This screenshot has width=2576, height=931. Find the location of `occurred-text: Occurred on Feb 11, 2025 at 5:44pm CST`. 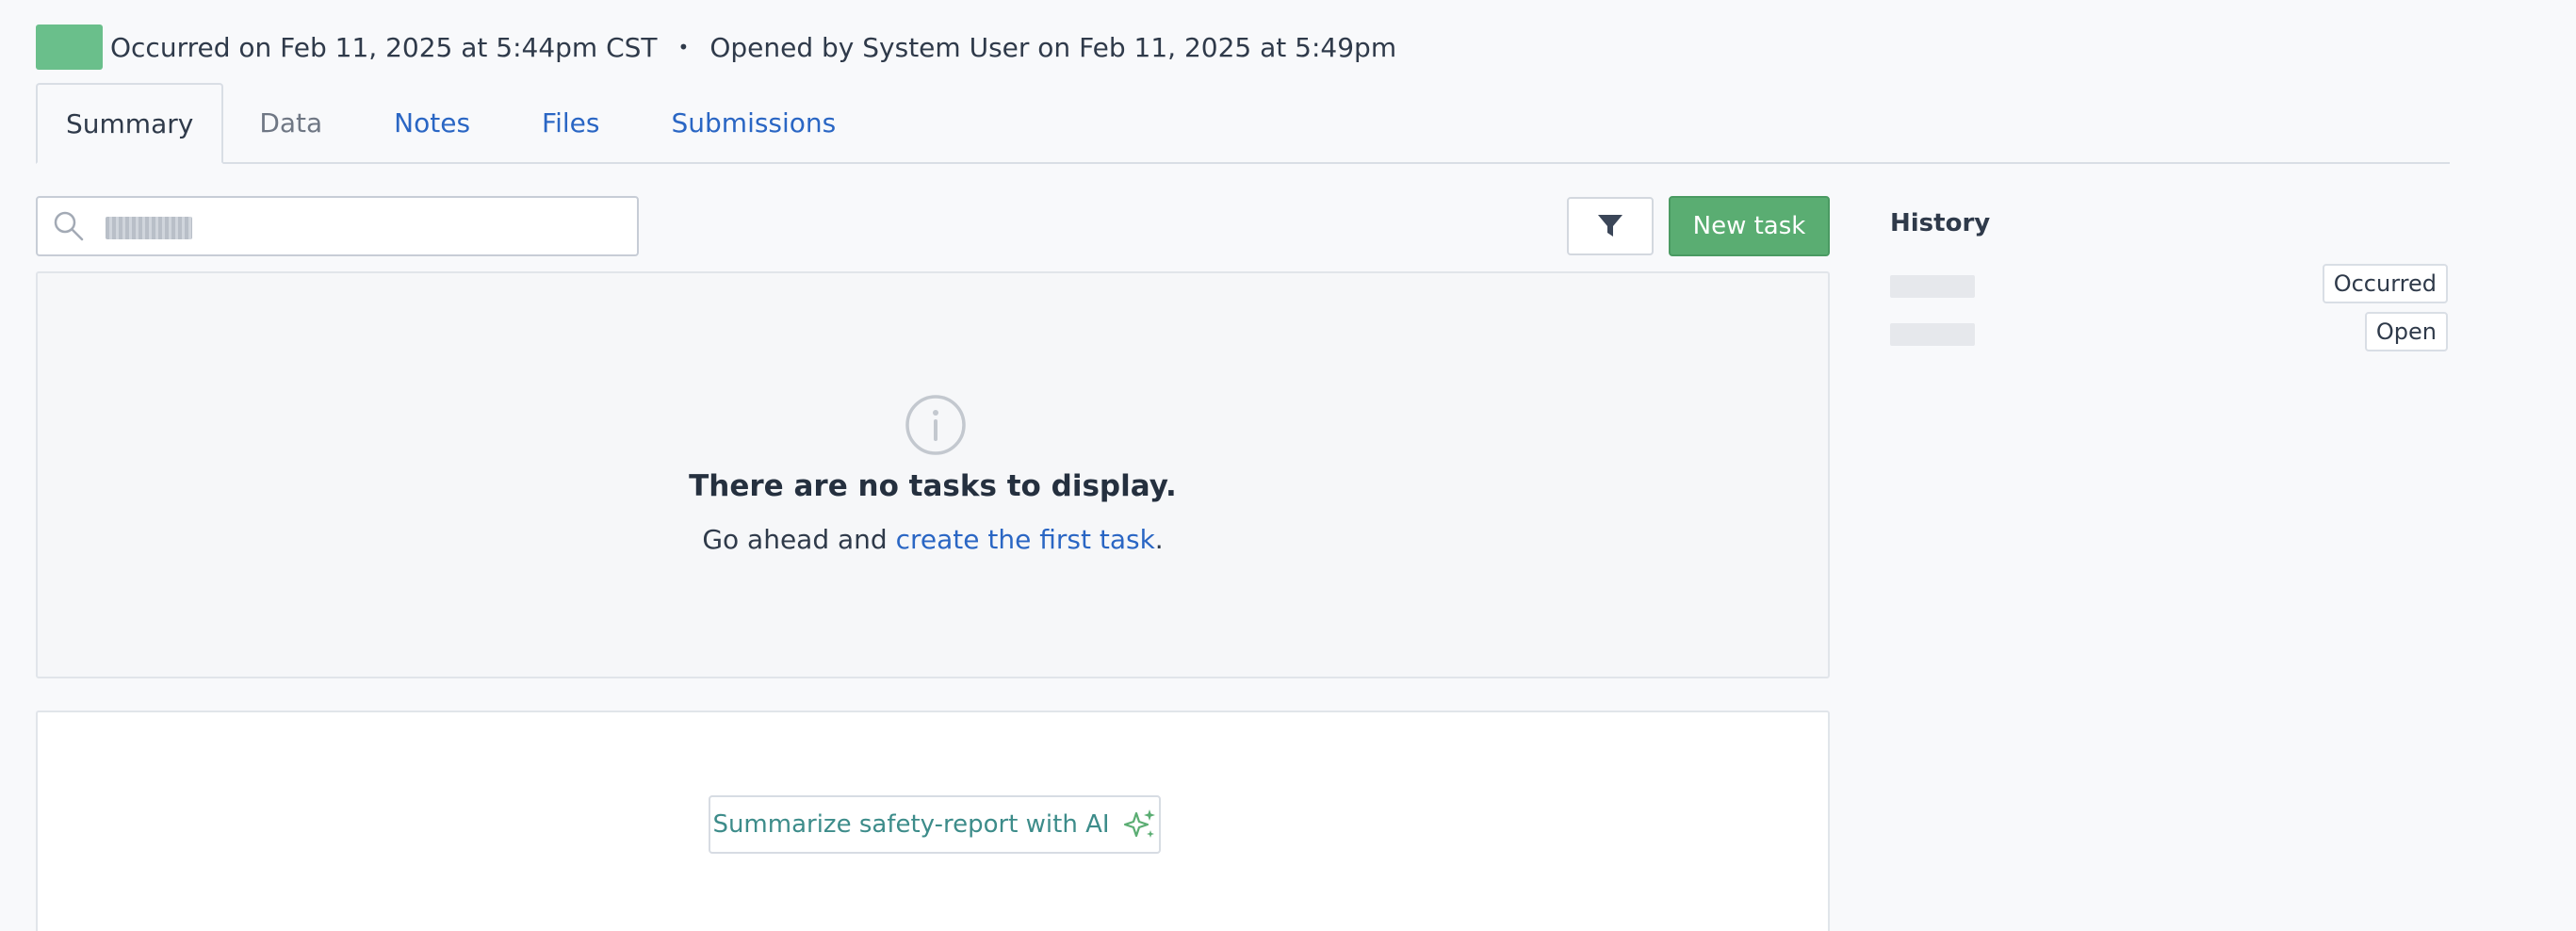

occurred-text: Occurred on Feb 11, 2025 at 5:44pm CST is located at coordinates (384, 47).